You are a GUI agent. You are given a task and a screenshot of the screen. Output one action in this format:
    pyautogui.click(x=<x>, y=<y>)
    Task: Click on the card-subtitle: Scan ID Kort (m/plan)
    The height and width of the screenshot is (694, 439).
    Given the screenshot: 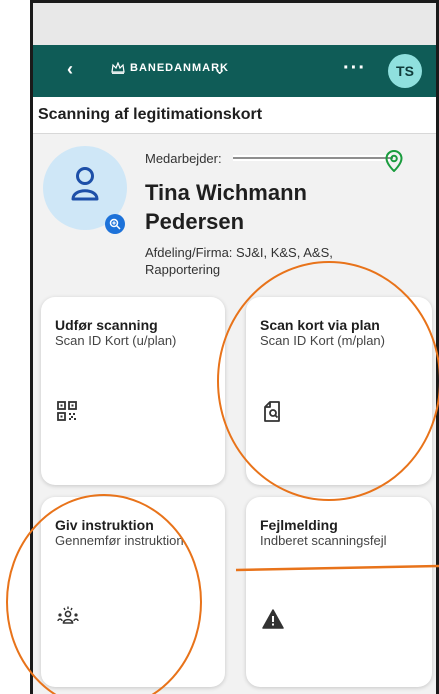 What is the action you would take?
    pyautogui.click(x=322, y=340)
    